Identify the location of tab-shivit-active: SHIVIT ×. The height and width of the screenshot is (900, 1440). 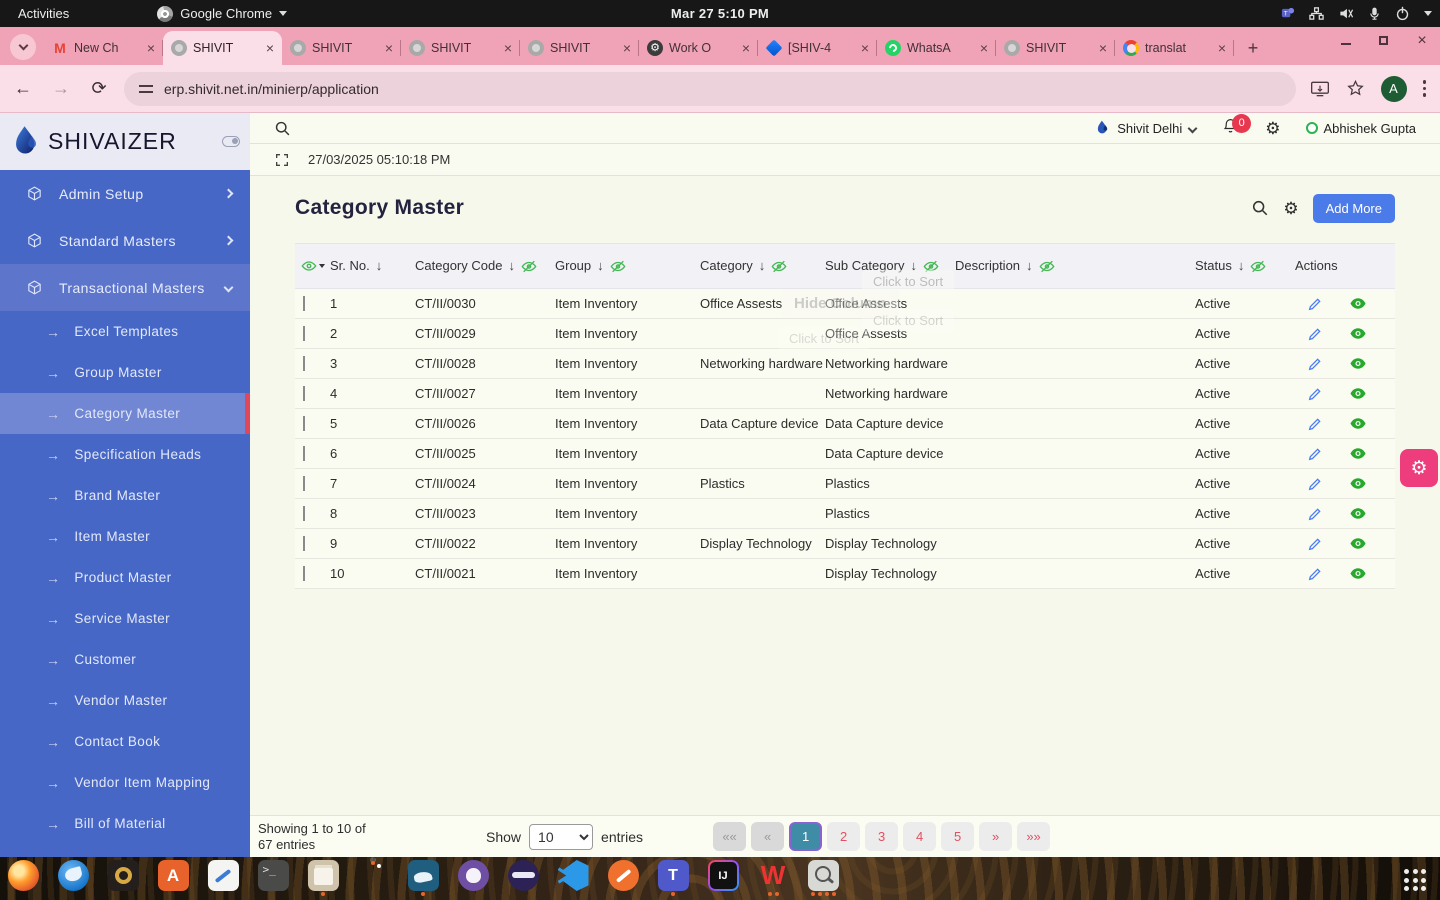
(222, 48).